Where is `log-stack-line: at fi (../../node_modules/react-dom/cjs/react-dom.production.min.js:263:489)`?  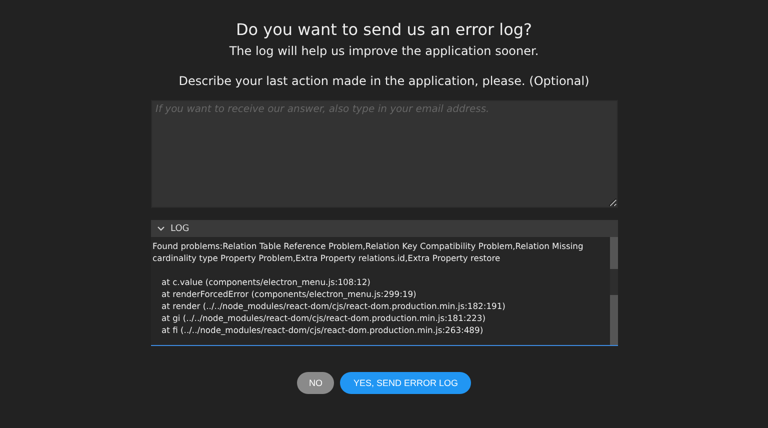
log-stack-line: at fi (../../node_modules/react-dom/cjs/react-dom.production.min.js:263:489) is located at coordinates (322, 330).